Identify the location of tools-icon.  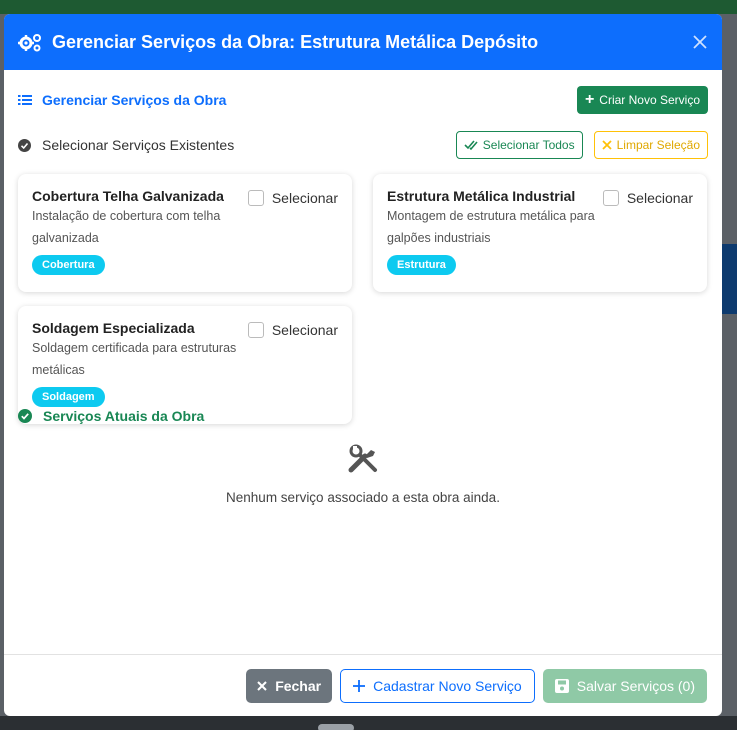
(362, 458).